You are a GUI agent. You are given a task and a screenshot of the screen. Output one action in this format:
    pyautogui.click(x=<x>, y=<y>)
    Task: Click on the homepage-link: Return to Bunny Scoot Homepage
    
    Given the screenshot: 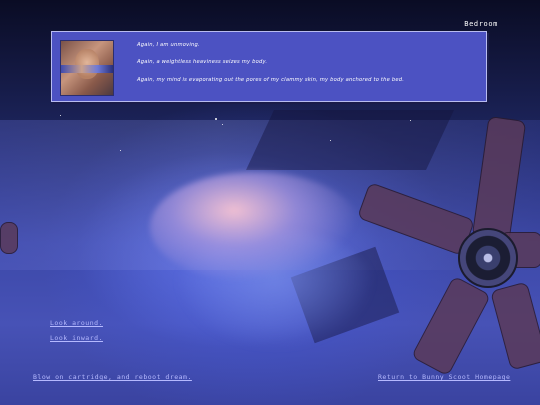 What is the action you would take?
    pyautogui.click(x=444, y=377)
    